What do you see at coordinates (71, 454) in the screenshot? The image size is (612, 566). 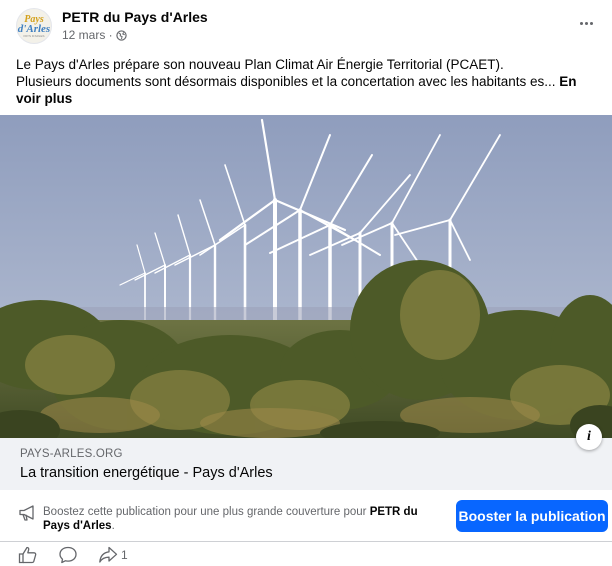 I see `link-domain: PAYS-ARLES.ORG` at bounding box center [71, 454].